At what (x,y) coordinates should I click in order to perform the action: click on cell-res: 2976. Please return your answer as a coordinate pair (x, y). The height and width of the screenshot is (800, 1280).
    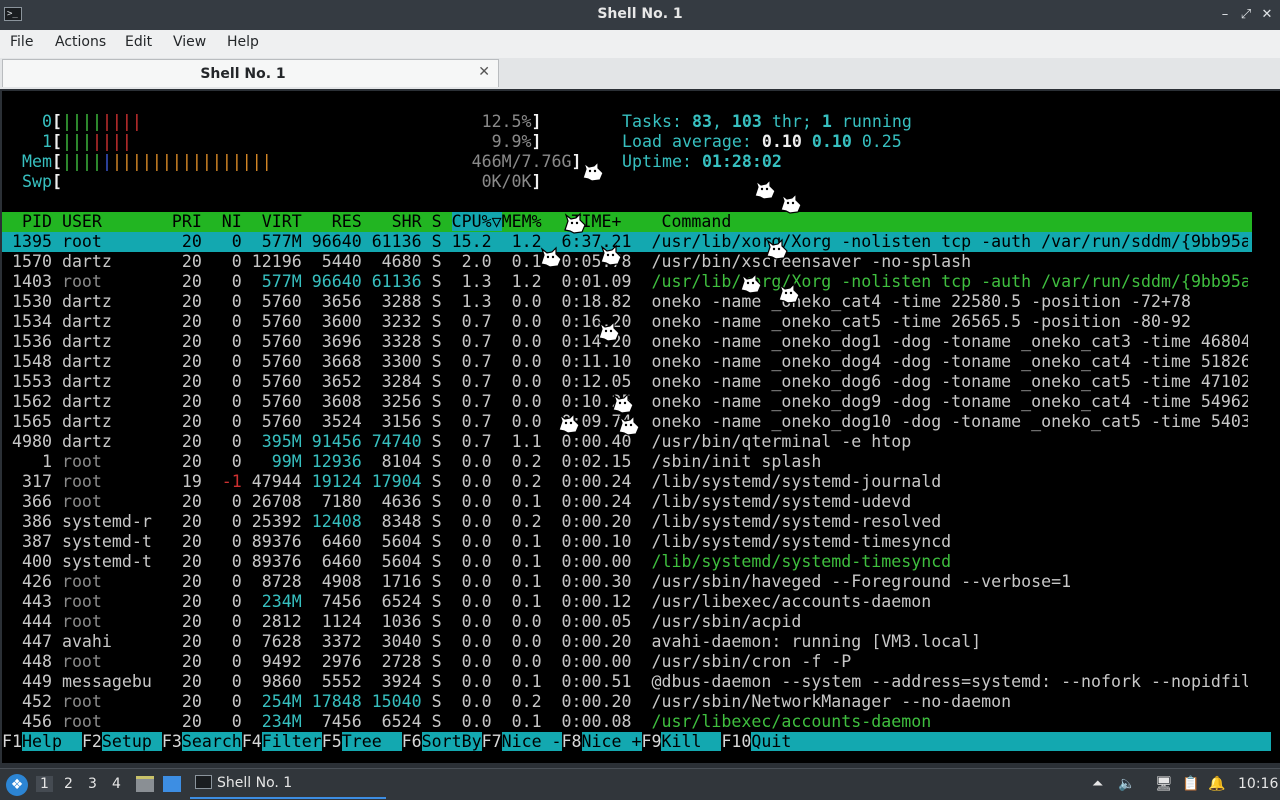
    Looking at the image, I should click on (331, 661).